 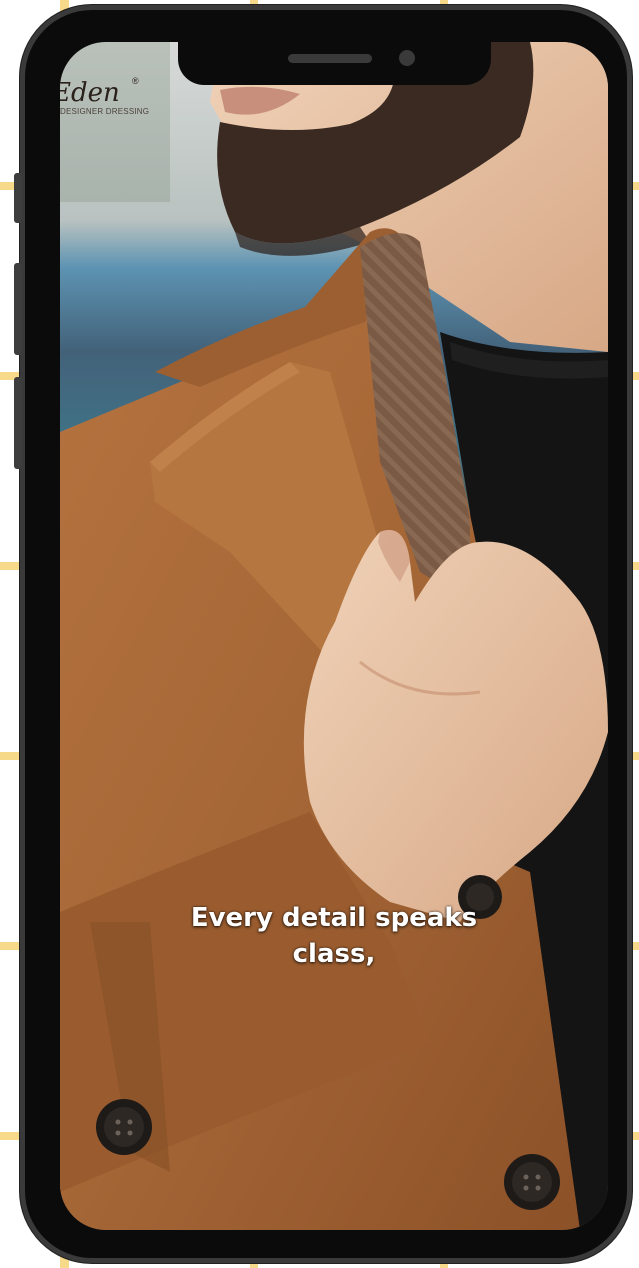 What do you see at coordinates (330, 58) in the screenshot?
I see `speaker-grille` at bounding box center [330, 58].